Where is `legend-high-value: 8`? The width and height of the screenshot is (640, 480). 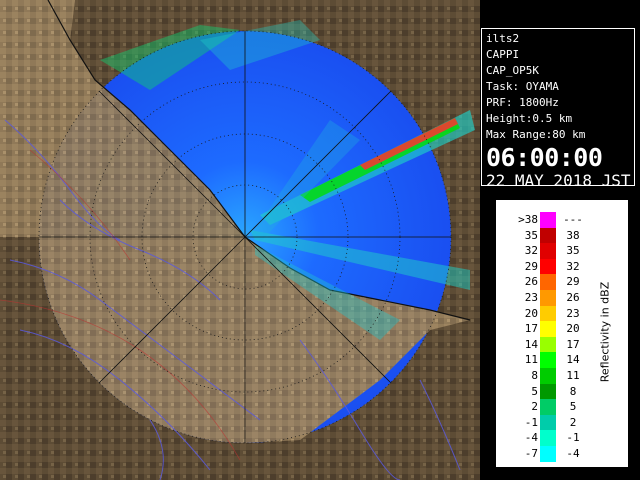
legend-high-value: 8 is located at coordinates (573, 391).